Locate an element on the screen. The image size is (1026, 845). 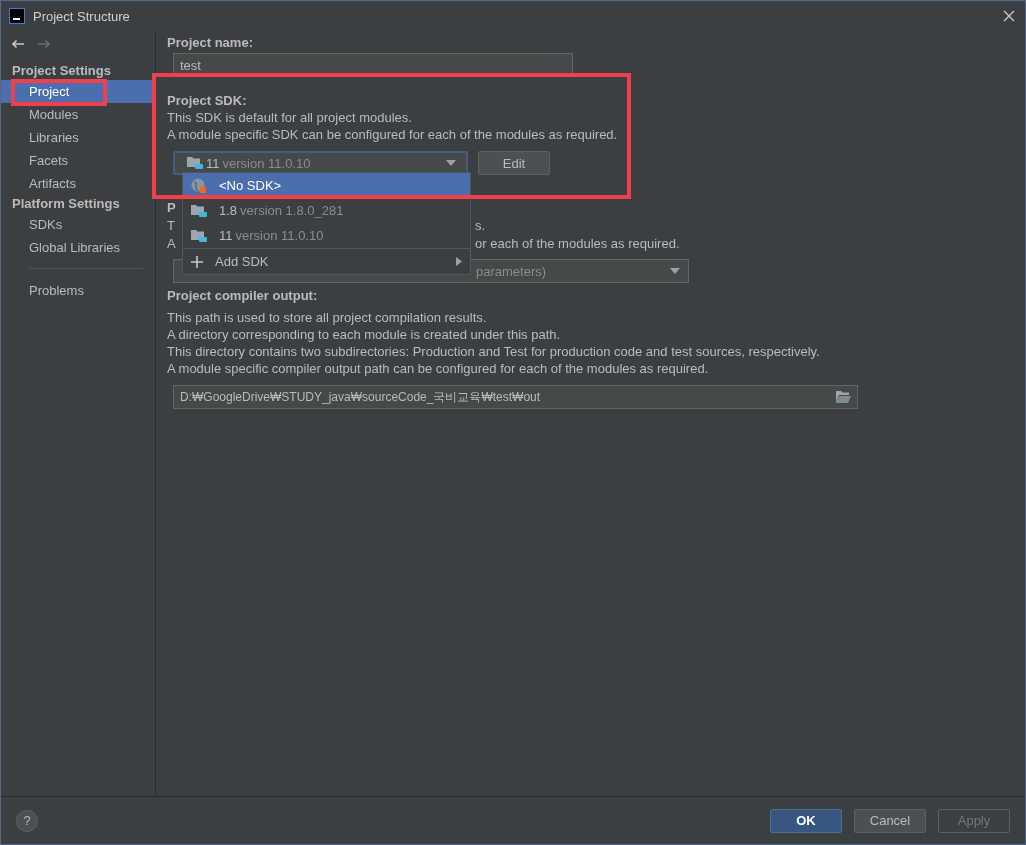
description-text: T is located at coordinates (171, 225).